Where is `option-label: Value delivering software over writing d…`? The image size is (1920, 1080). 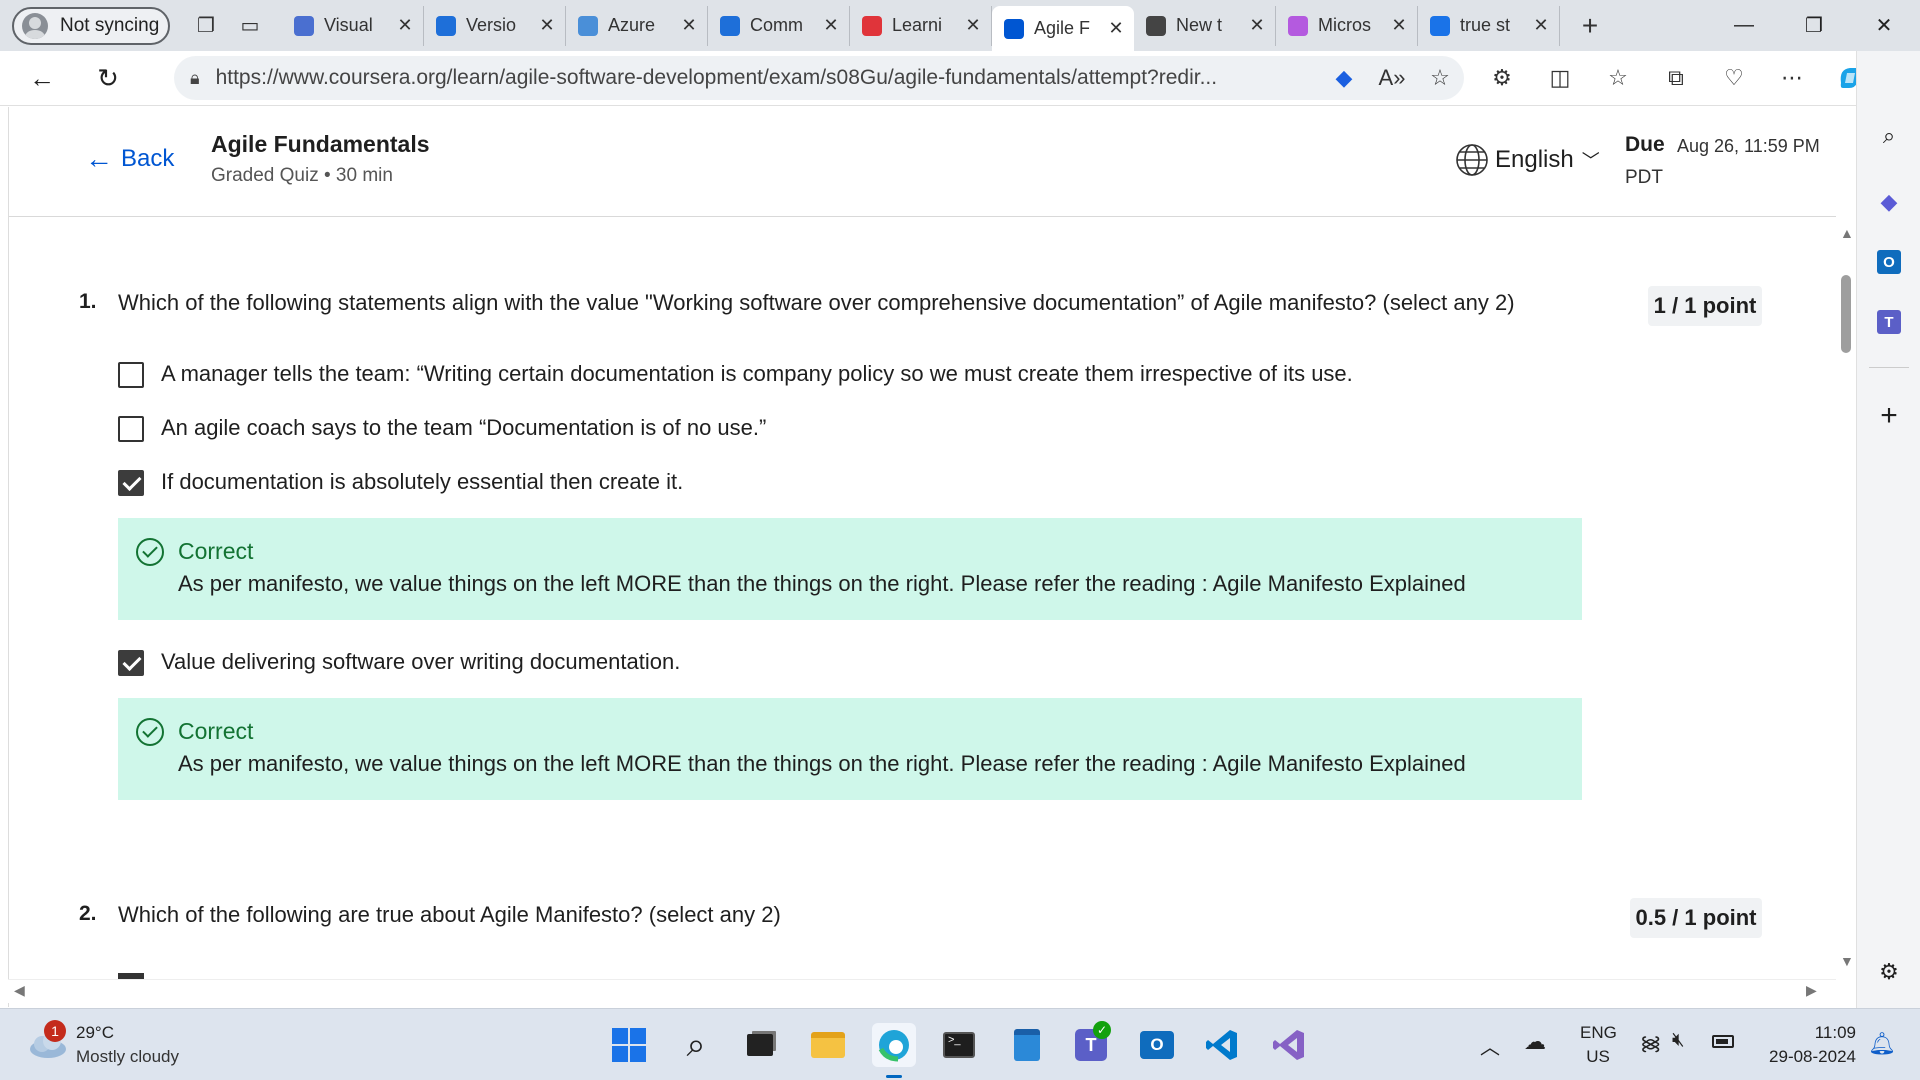 option-label: Value delivering software over writing d… is located at coordinates (420, 662).